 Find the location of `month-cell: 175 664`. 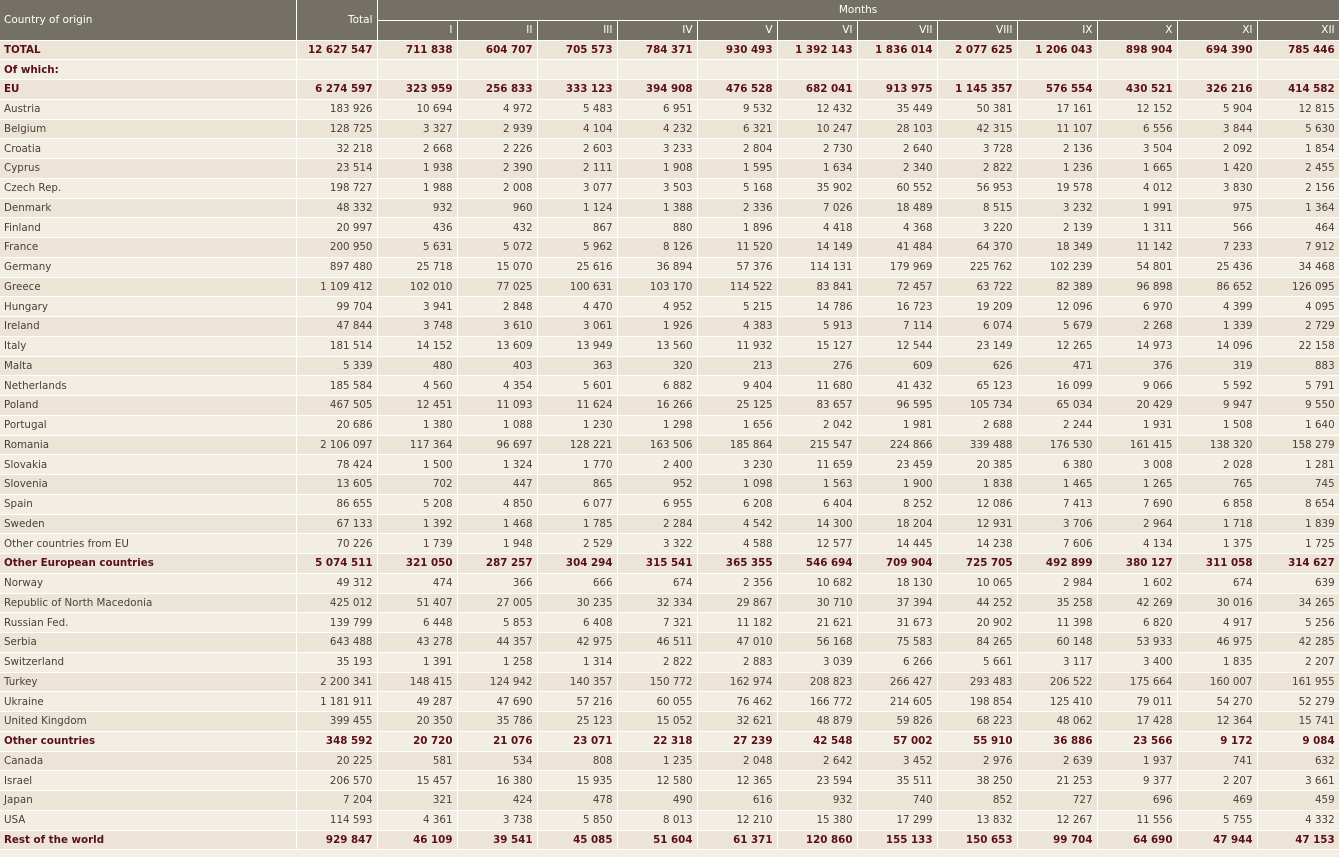

month-cell: 175 664 is located at coordinates (1137, 682).